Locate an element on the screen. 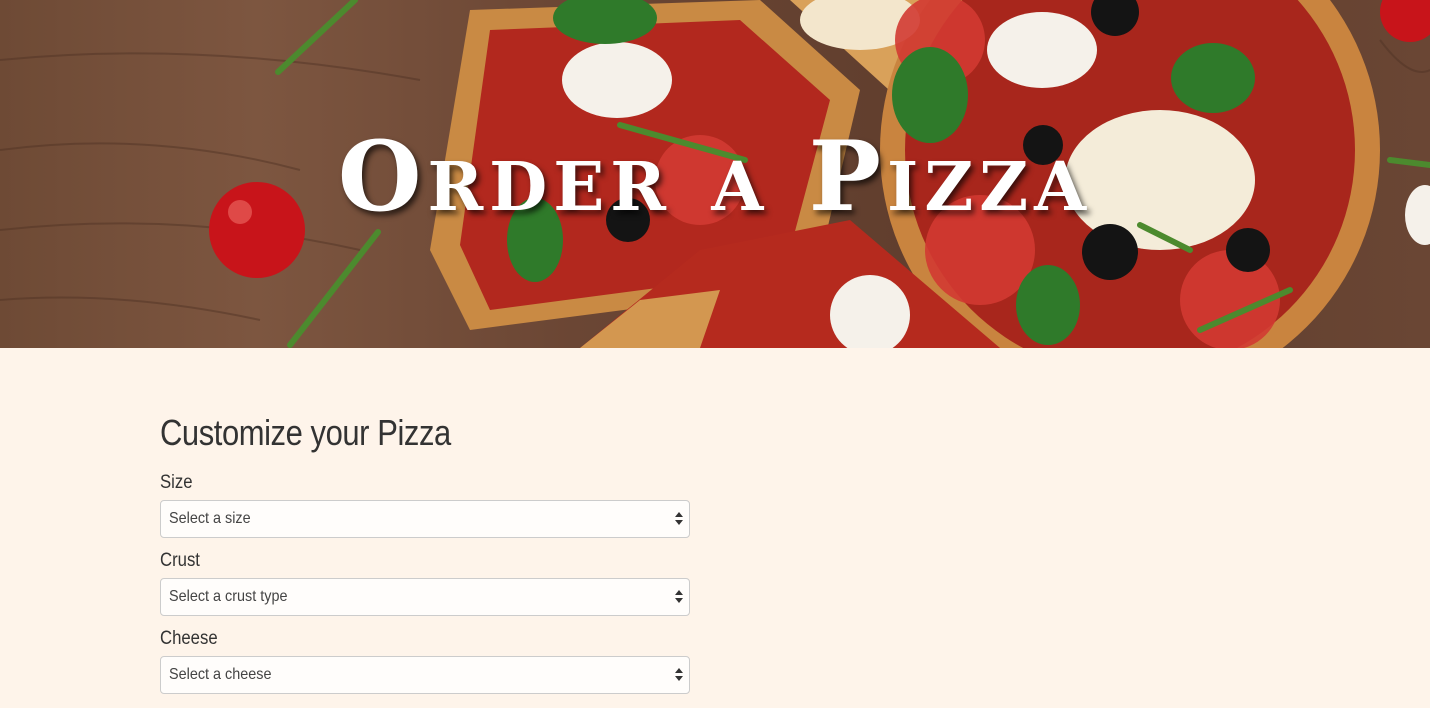 The width and height of the screenshot is (1430, 708). size-select-value: Select a size is located at coordinates (210, 518).